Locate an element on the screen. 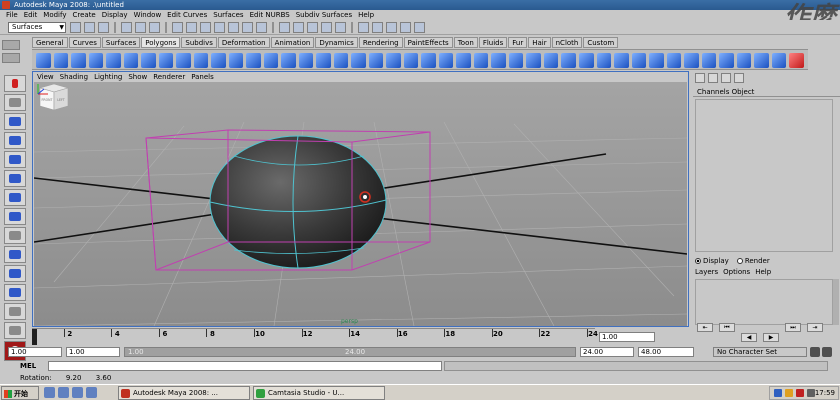 The image size is (840, 400). panel-menu-show: Show is located at coordinates (137, 77).